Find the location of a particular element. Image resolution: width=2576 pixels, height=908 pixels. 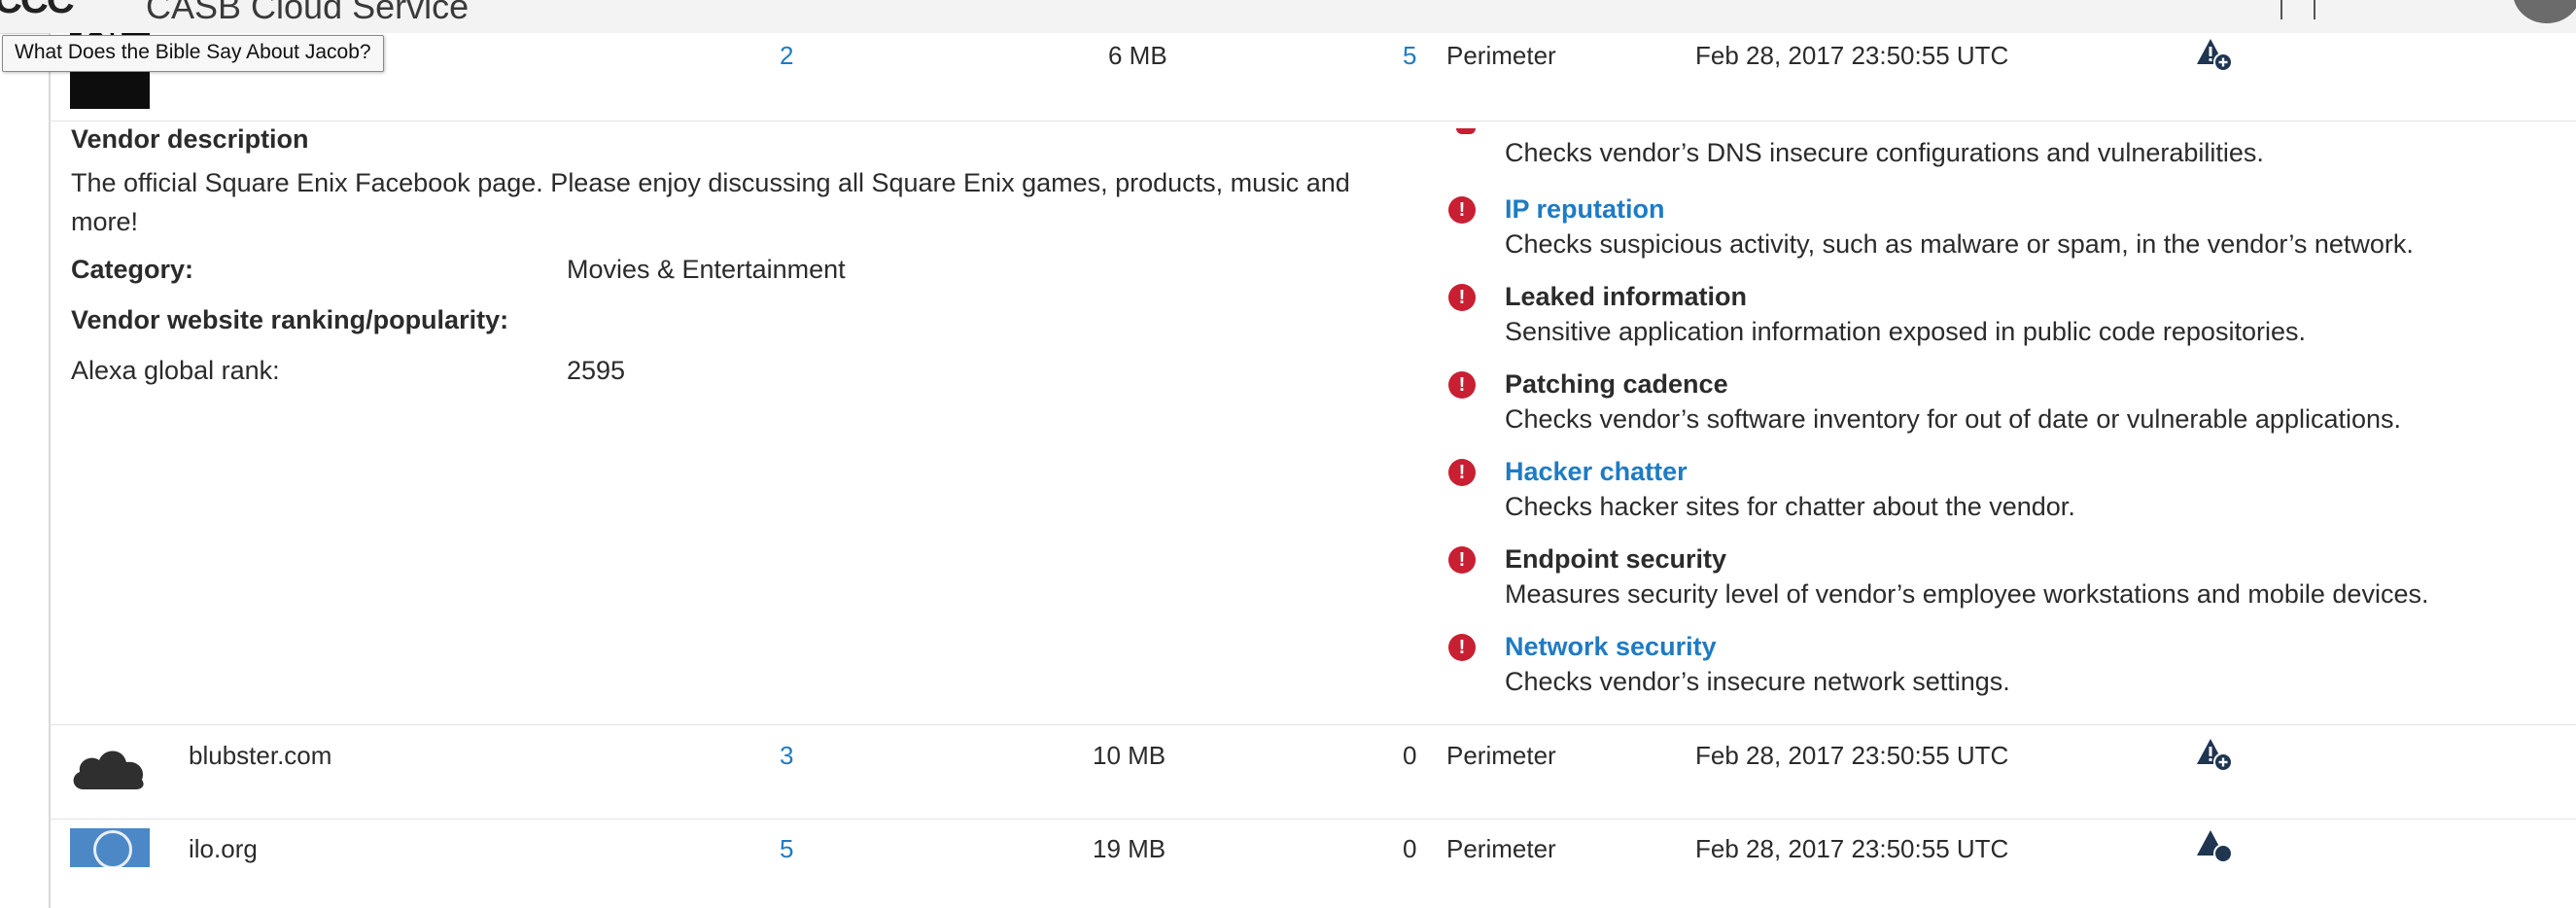

risk-count-link: 5 is located at coordinates (1409, 56).